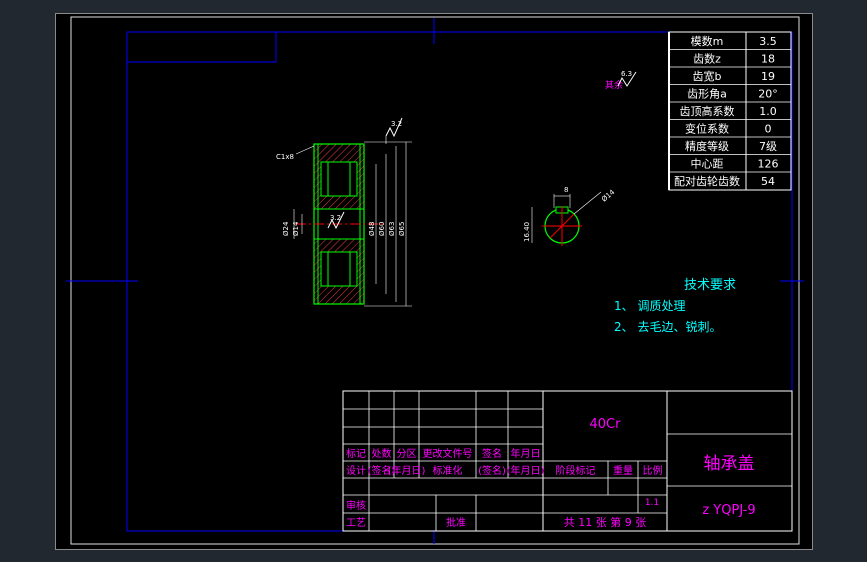 This screenshot has width=867, height=562. I want to click on param-name-2: 齿宽b, so click(707, 76).